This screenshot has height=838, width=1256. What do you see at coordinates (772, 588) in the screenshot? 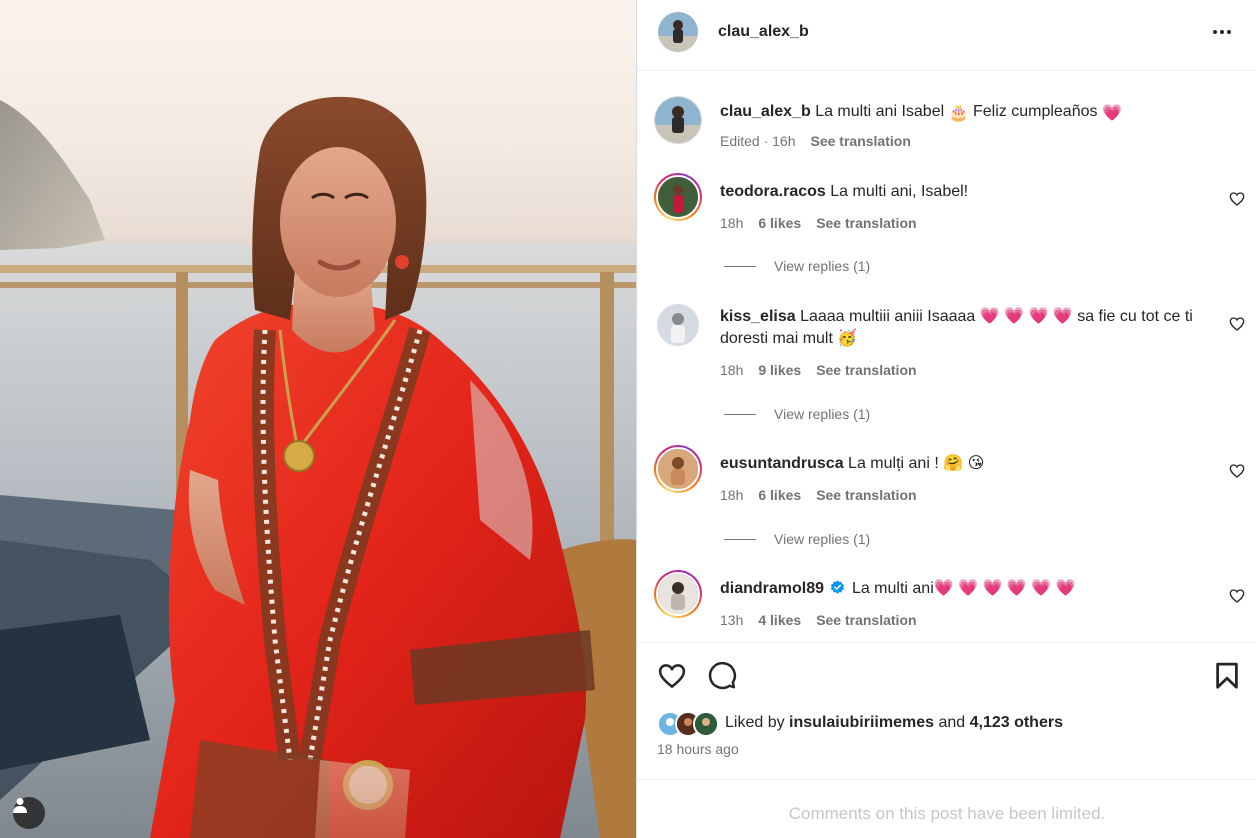
I see `comment-username: diandramol89` at bounding box center [772, 588].